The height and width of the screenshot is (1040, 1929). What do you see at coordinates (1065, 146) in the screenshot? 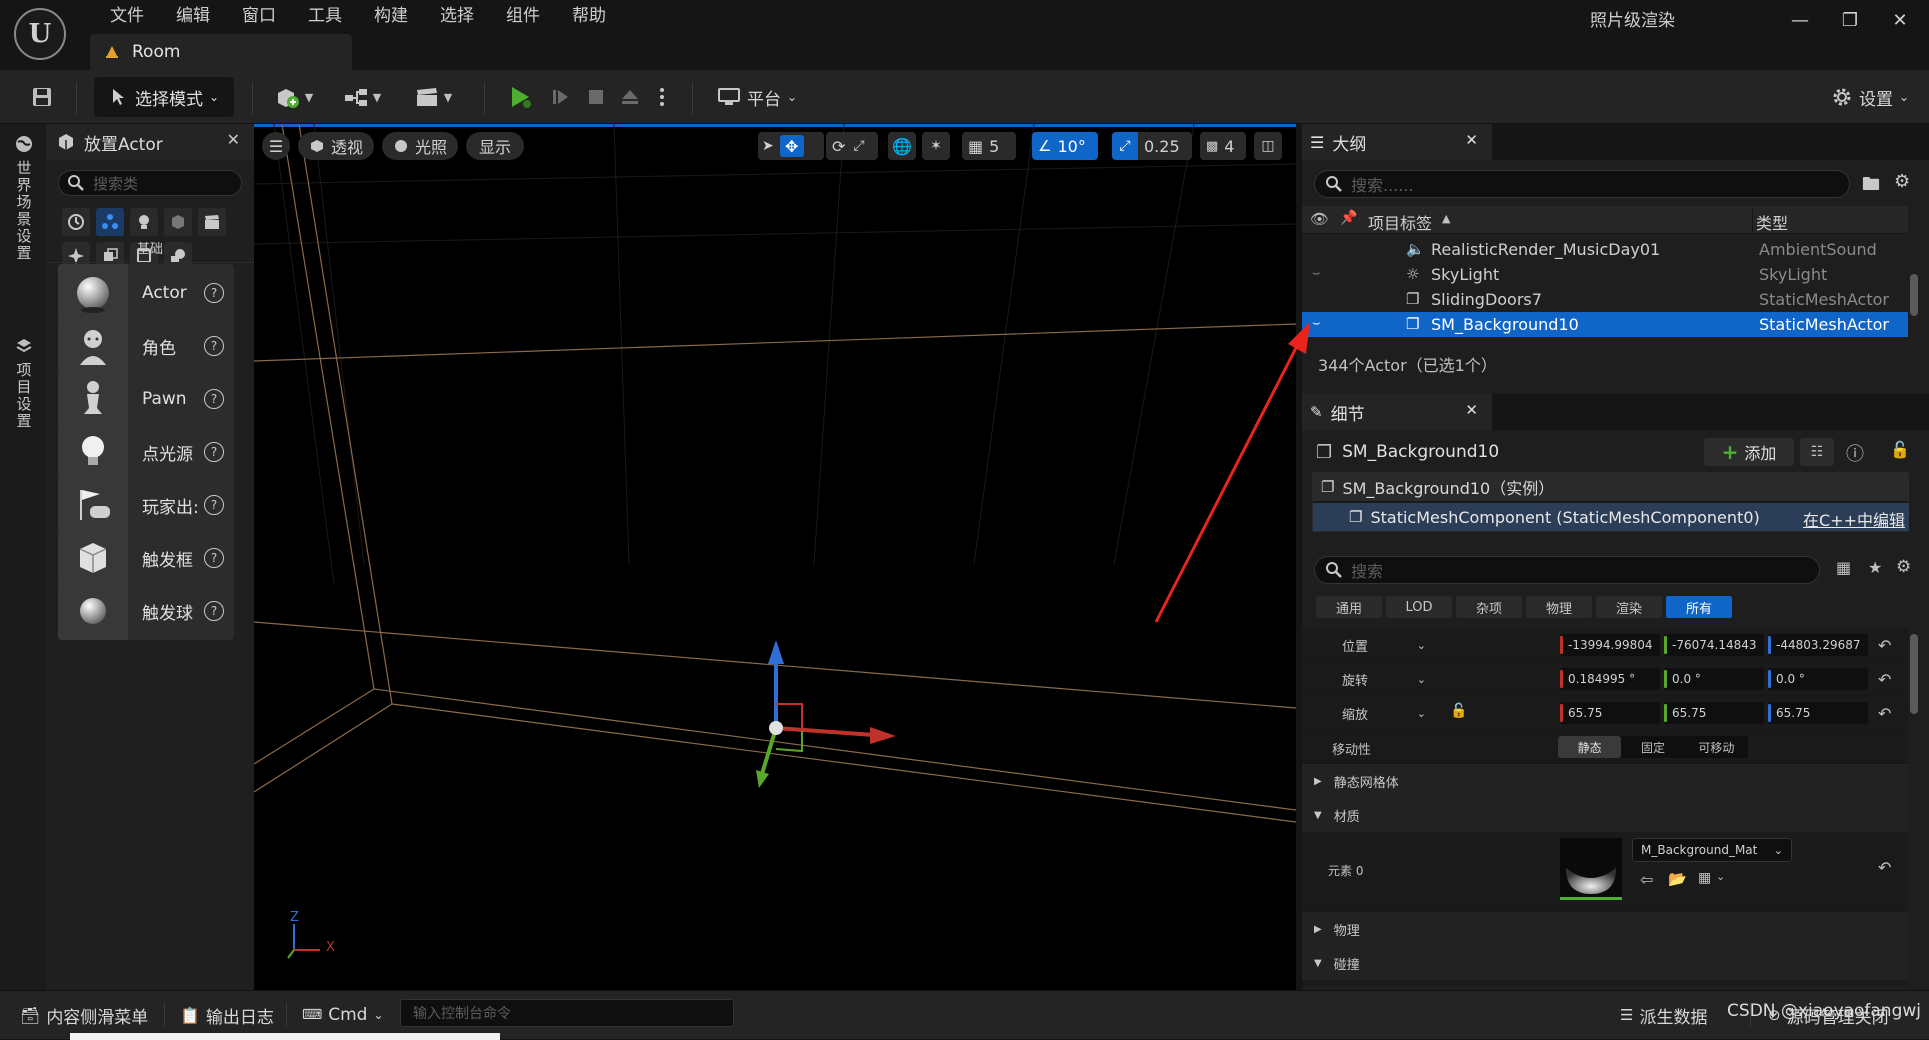
I see `rotation-snap-toggle: ∠ 10°` at bounding box center [1065, 146].